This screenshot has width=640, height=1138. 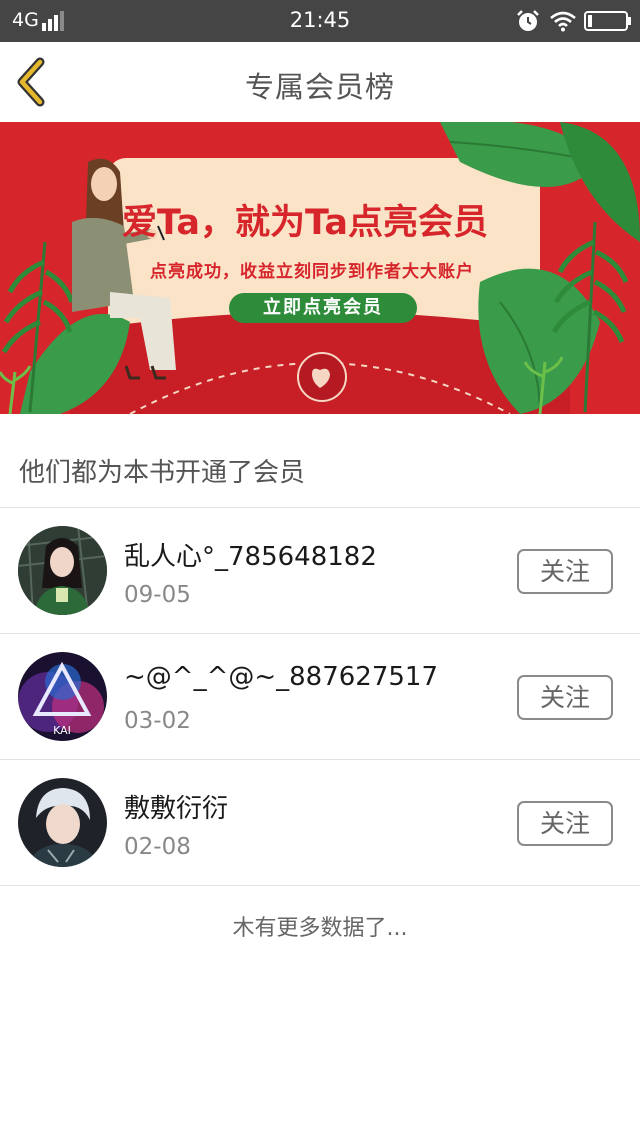 I want to click on status-bar: 4G 21:45, so click(x=320, y=21).